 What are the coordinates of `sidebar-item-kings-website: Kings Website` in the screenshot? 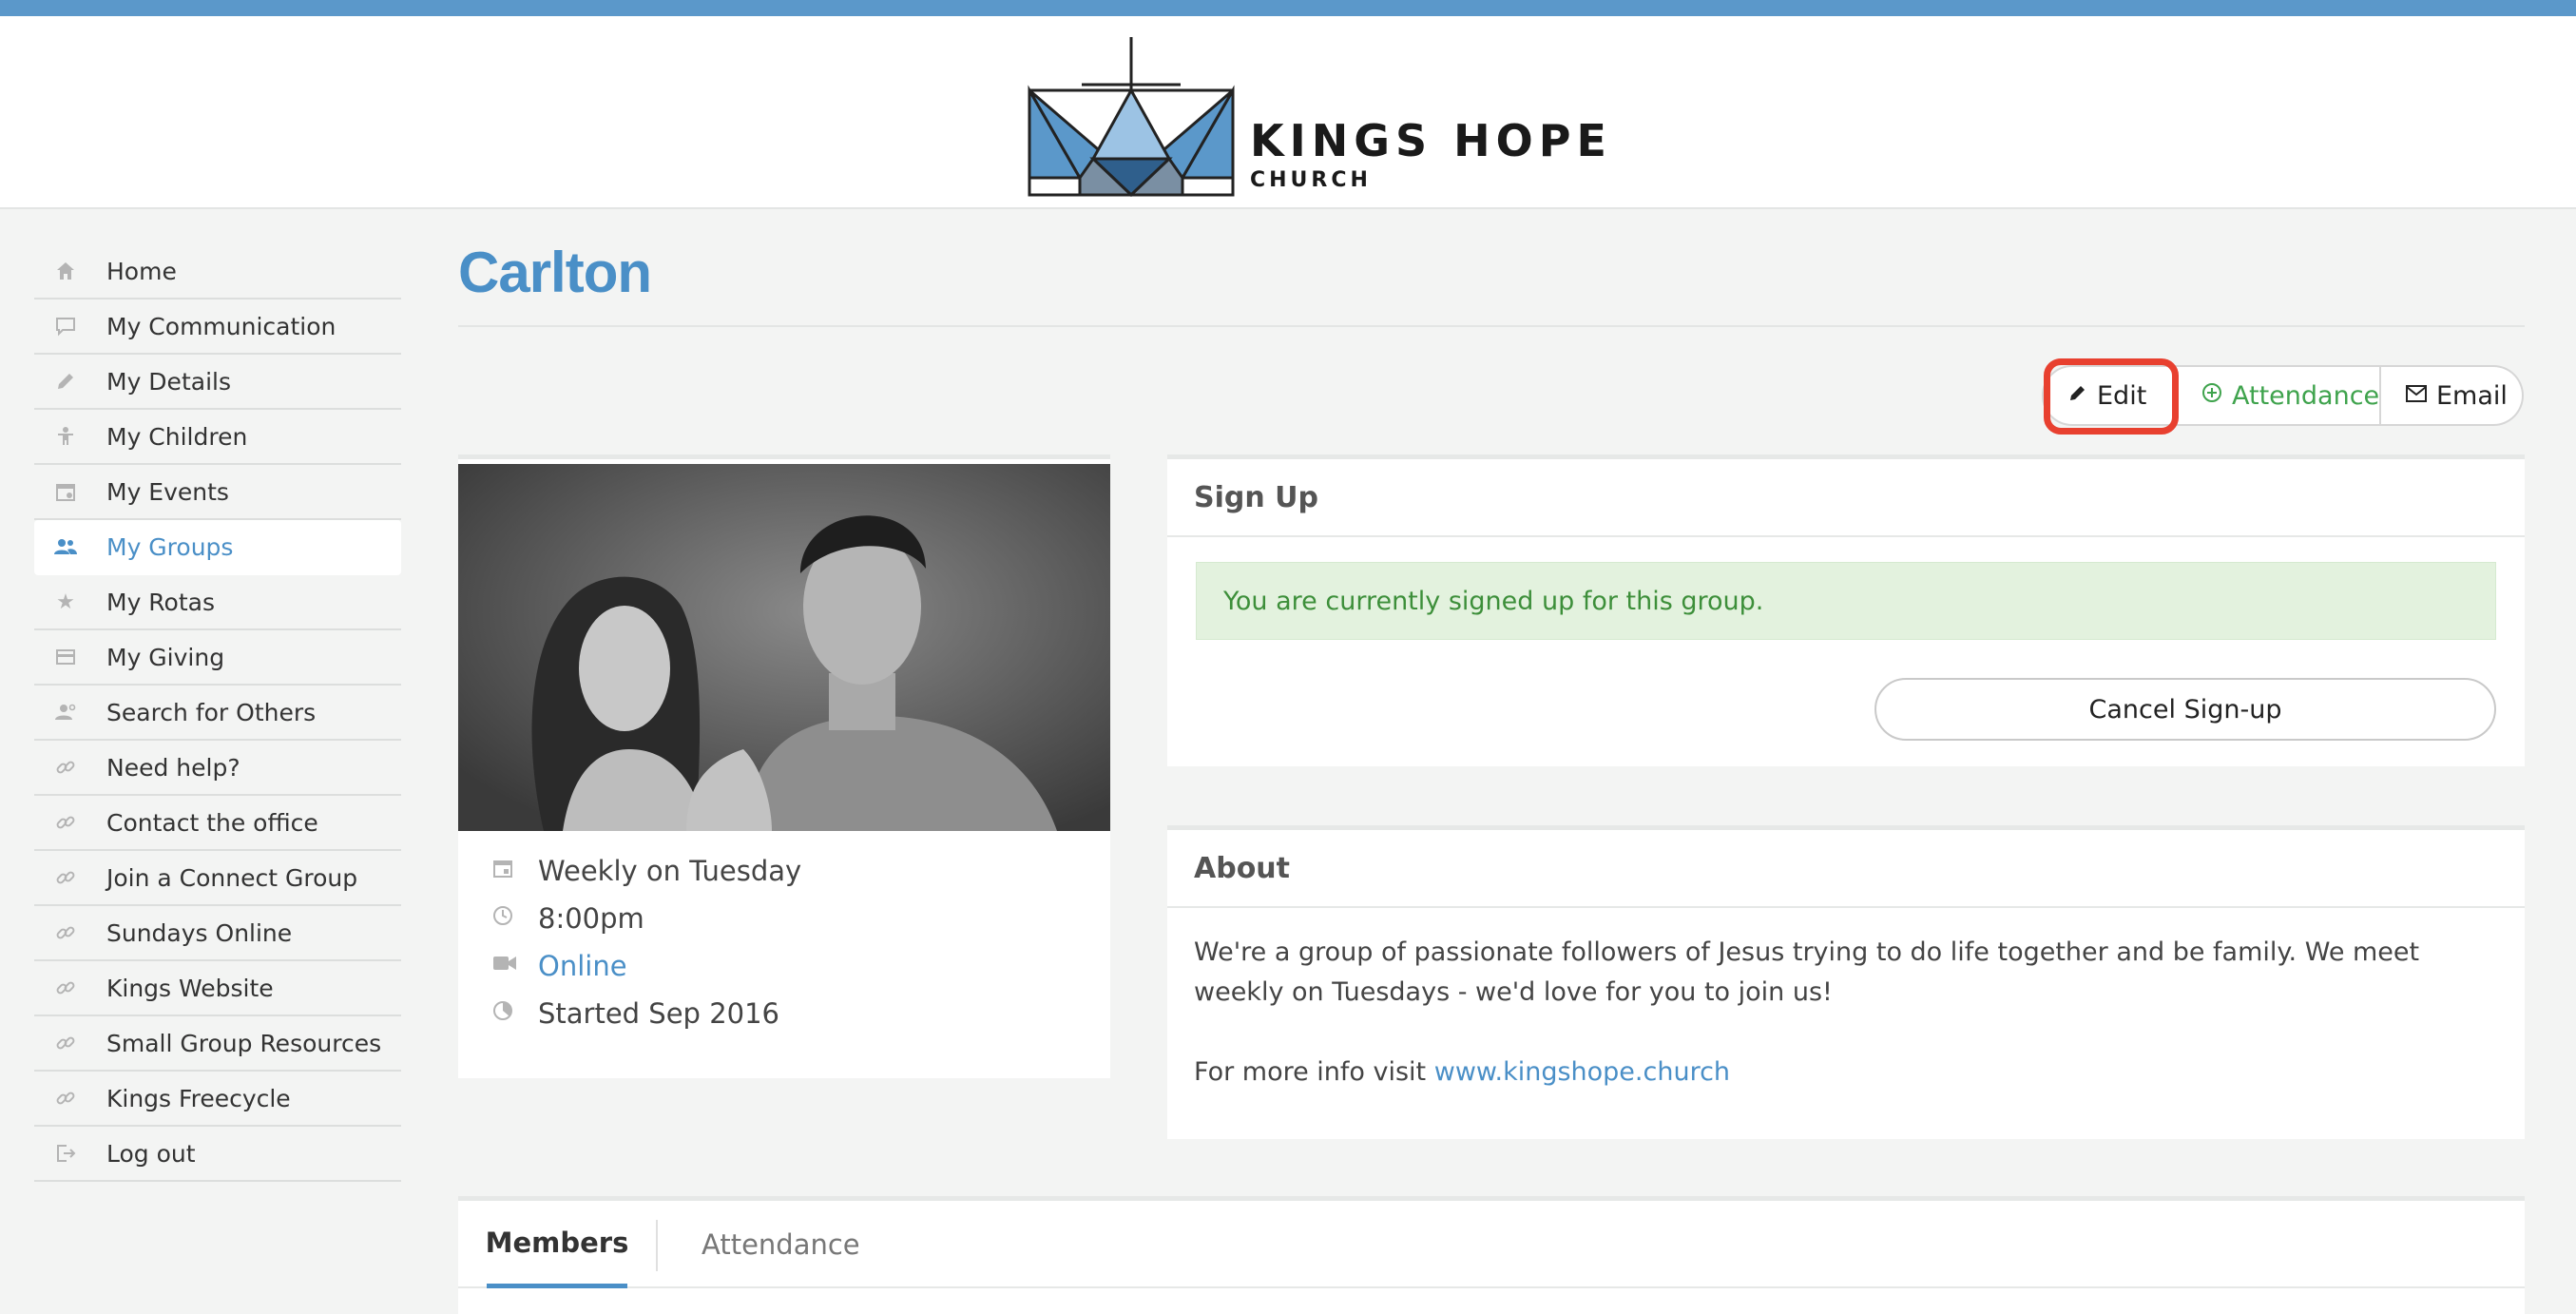 It's located at (218, 989).